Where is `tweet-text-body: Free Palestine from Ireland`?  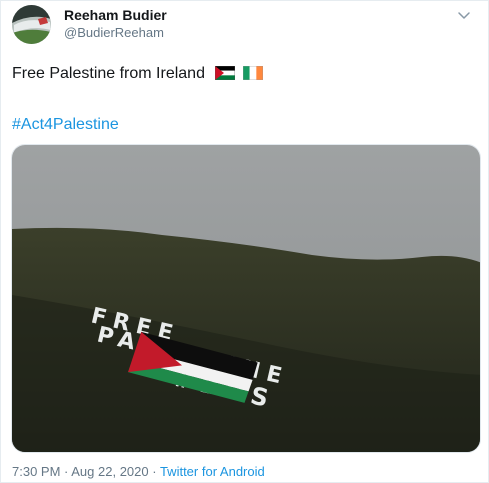
tweet-text-body: Free Palestine from Ireland is located at coordinates (108, 73).